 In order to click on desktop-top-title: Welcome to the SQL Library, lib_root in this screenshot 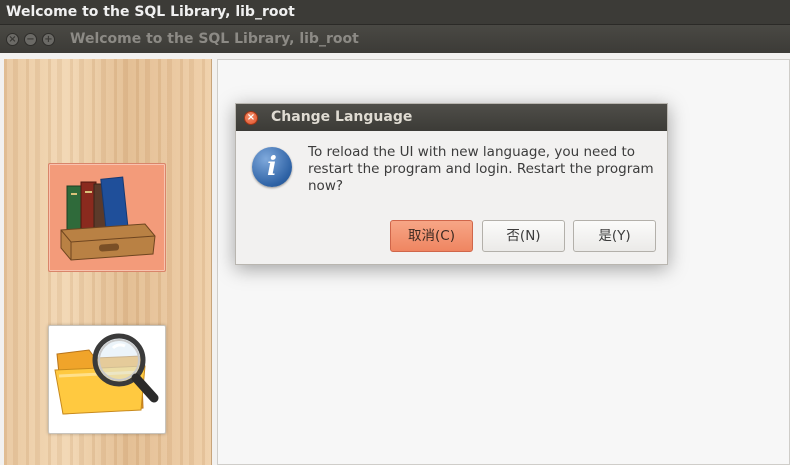, I will do `click(395, 12)`.